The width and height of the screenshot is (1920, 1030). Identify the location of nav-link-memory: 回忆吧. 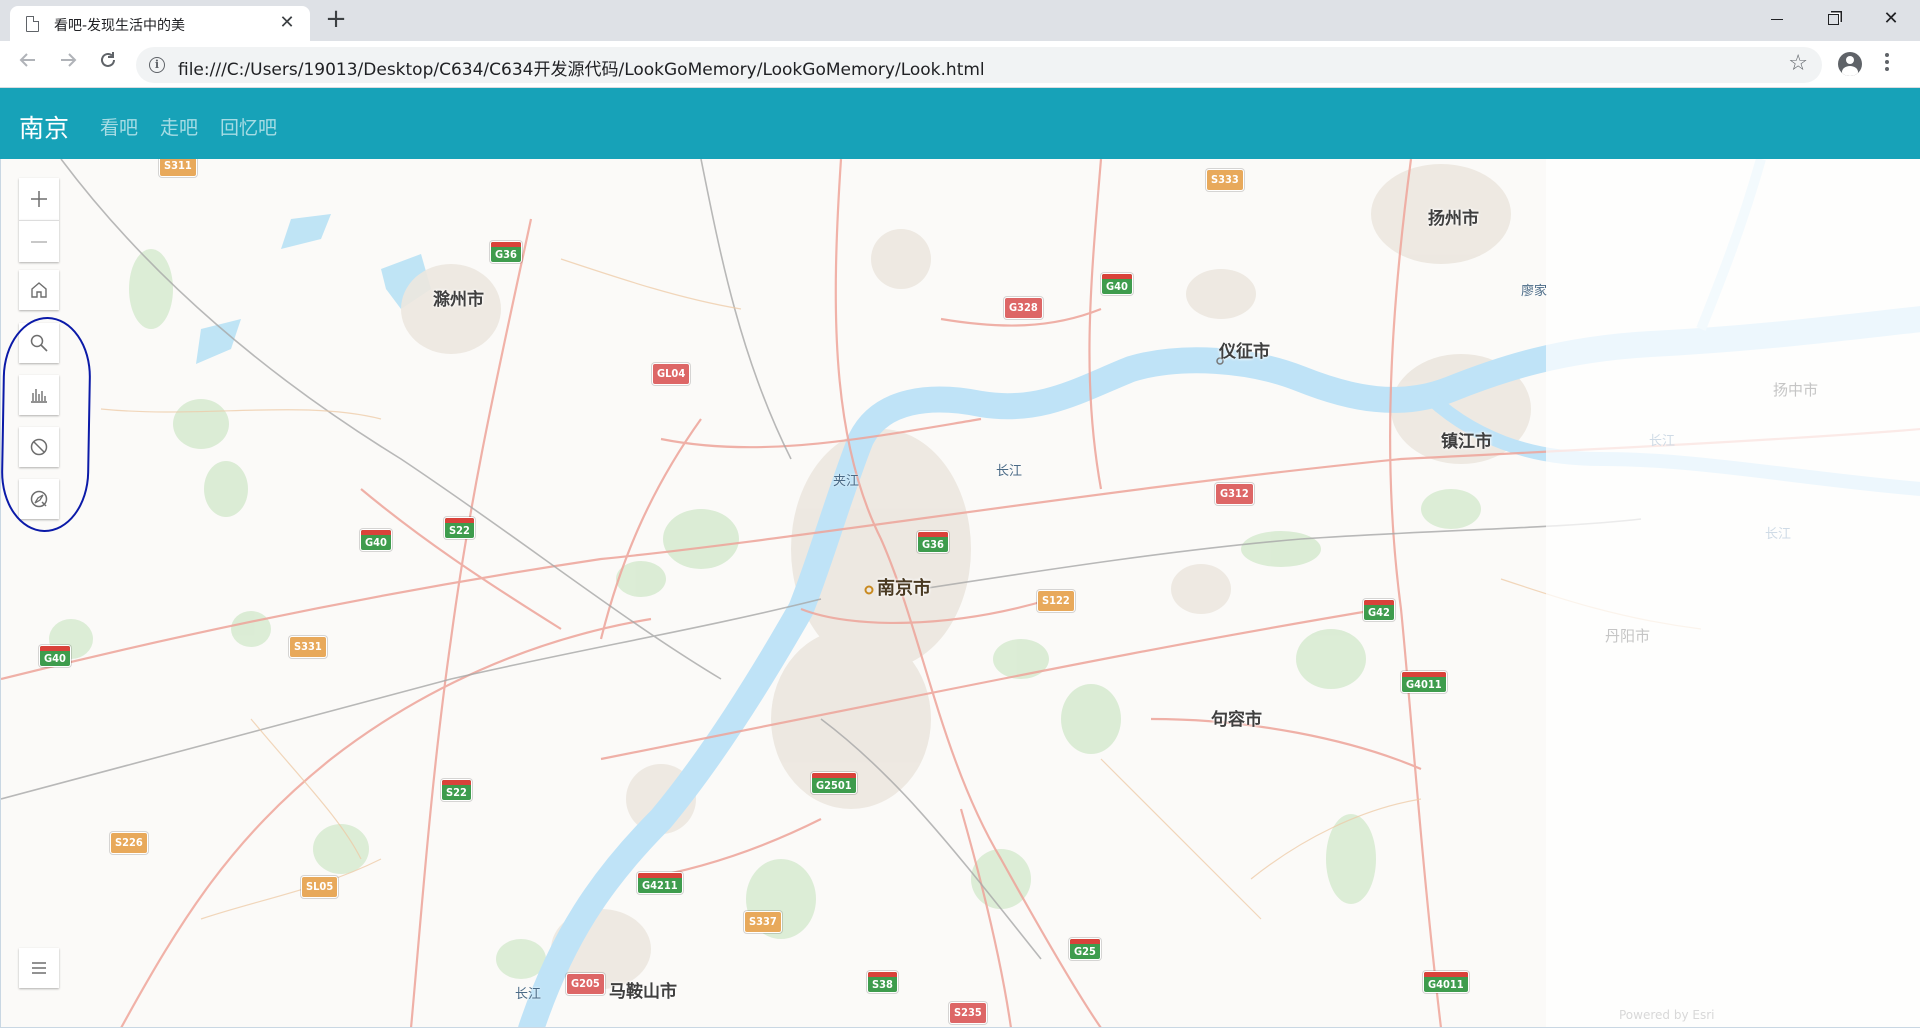
(248, 126).